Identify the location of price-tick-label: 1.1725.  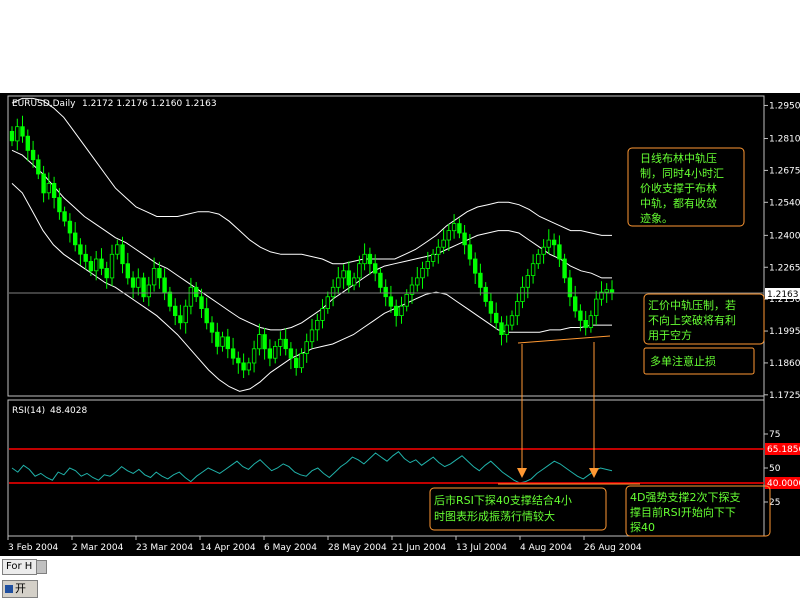
(784, 396).